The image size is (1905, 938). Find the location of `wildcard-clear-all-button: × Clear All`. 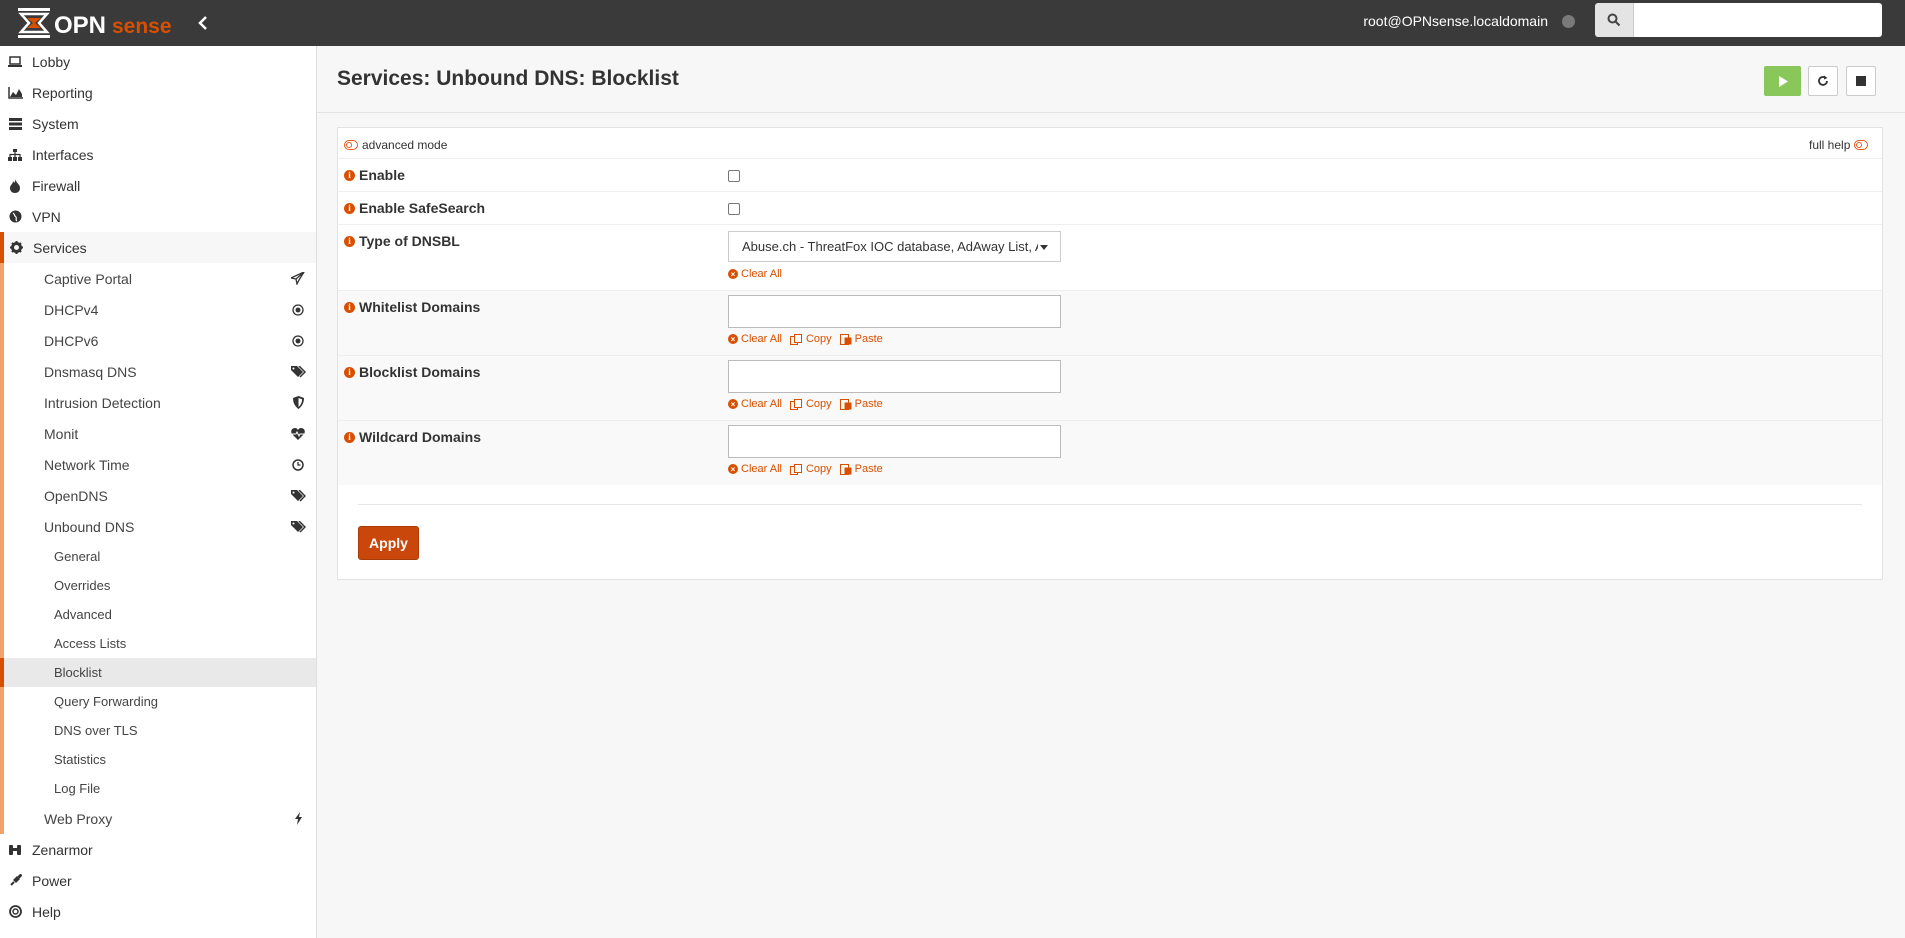

wildcard-clear-all-button: × Clear All is located at coordinates (755, 469).